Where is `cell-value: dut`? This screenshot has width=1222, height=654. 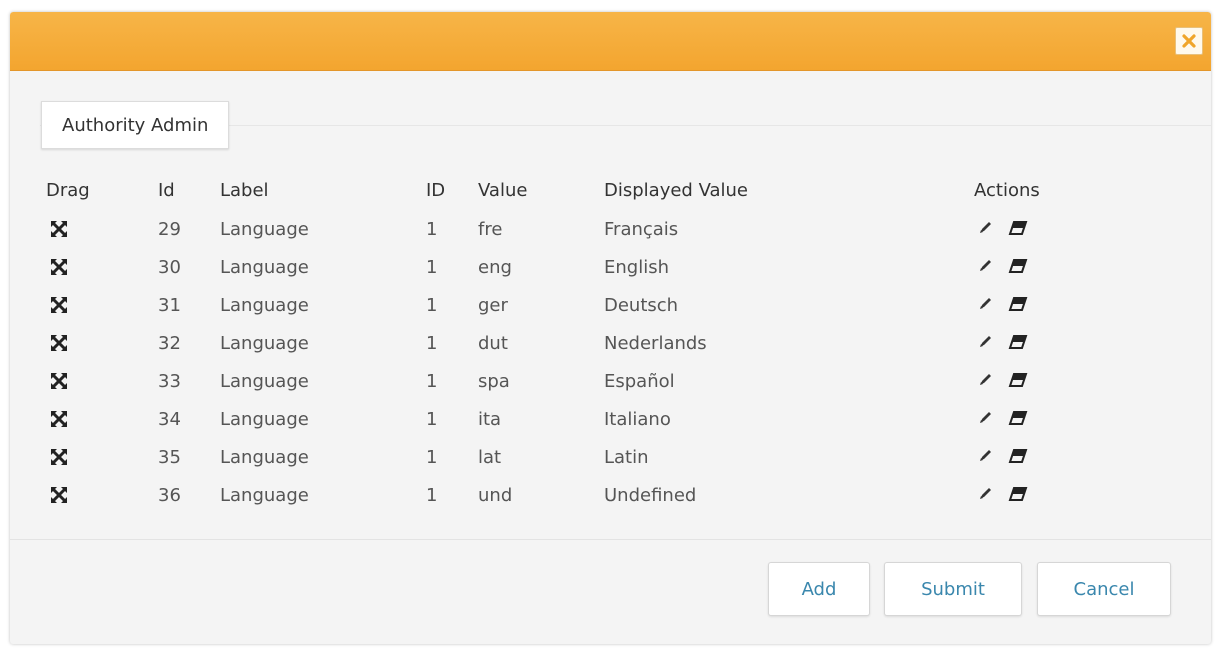 cell-value: dut is located at coordinates (493, 343).